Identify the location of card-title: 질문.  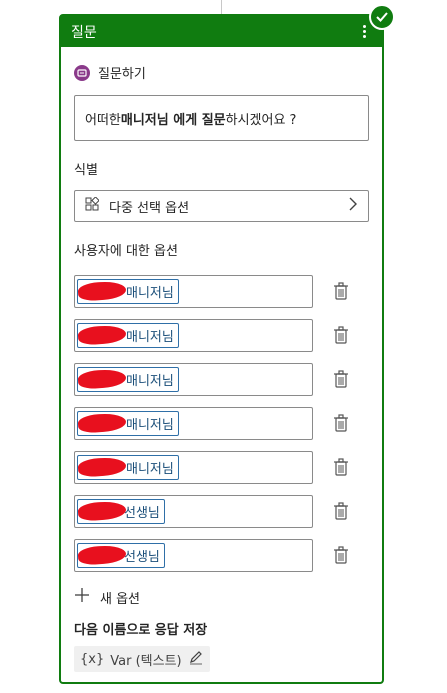
(84, 32).